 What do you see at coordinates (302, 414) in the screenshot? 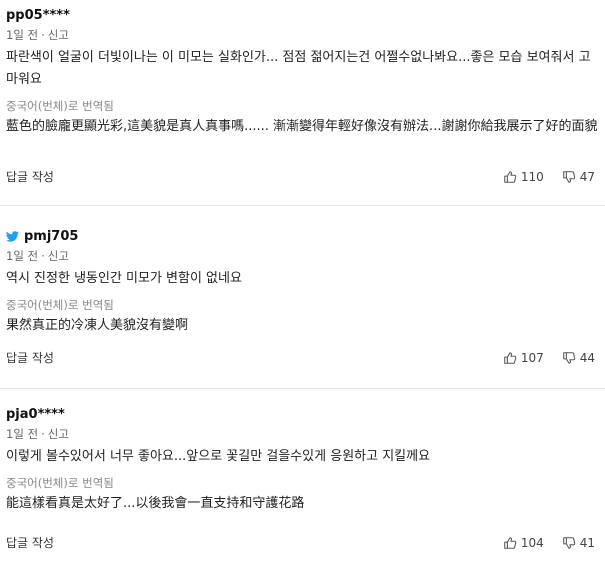
I see `comment-author-row: pja0****` at bounding box center [302, 414].